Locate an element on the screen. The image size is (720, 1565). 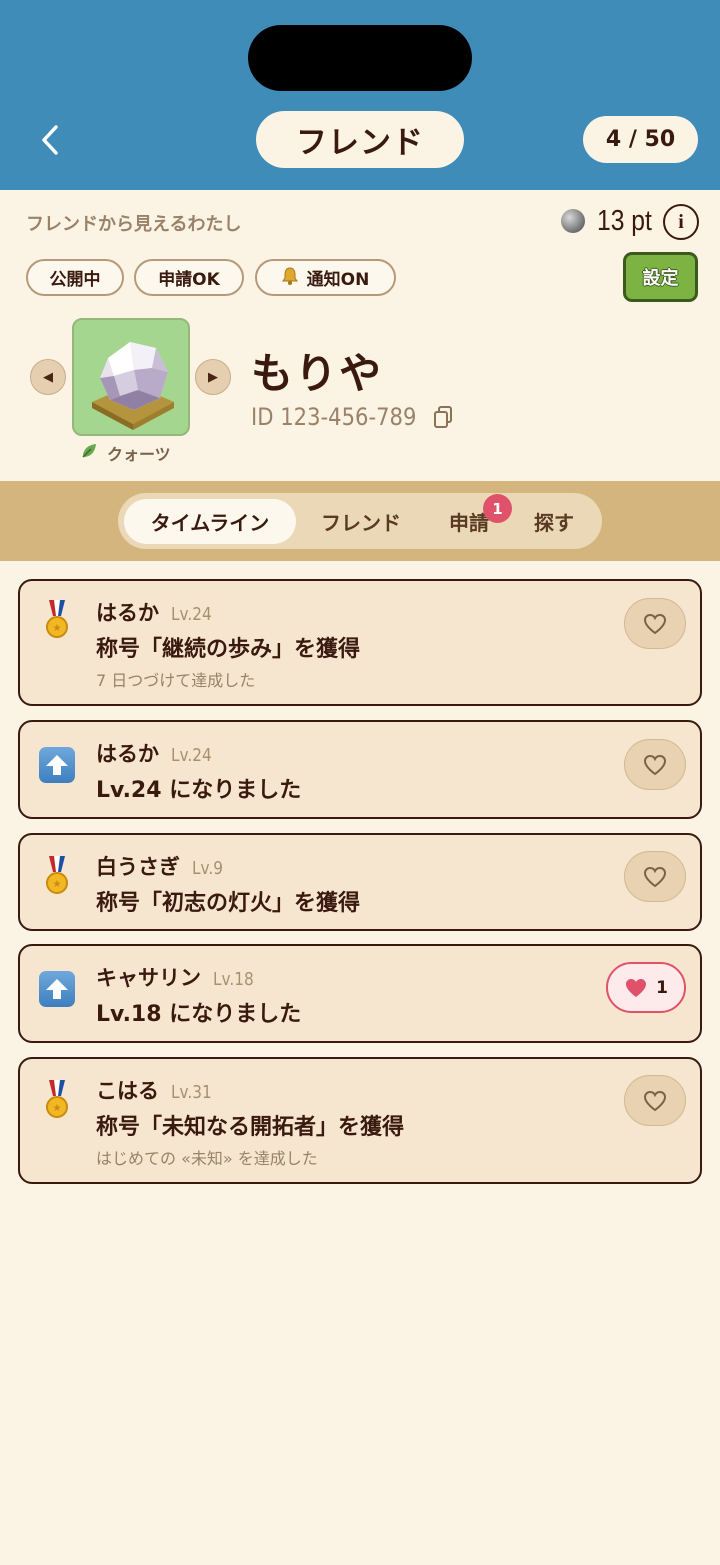
timeline-card: はるか Lv.24 Lv.24 になりました is located at coordinates (360, 769).